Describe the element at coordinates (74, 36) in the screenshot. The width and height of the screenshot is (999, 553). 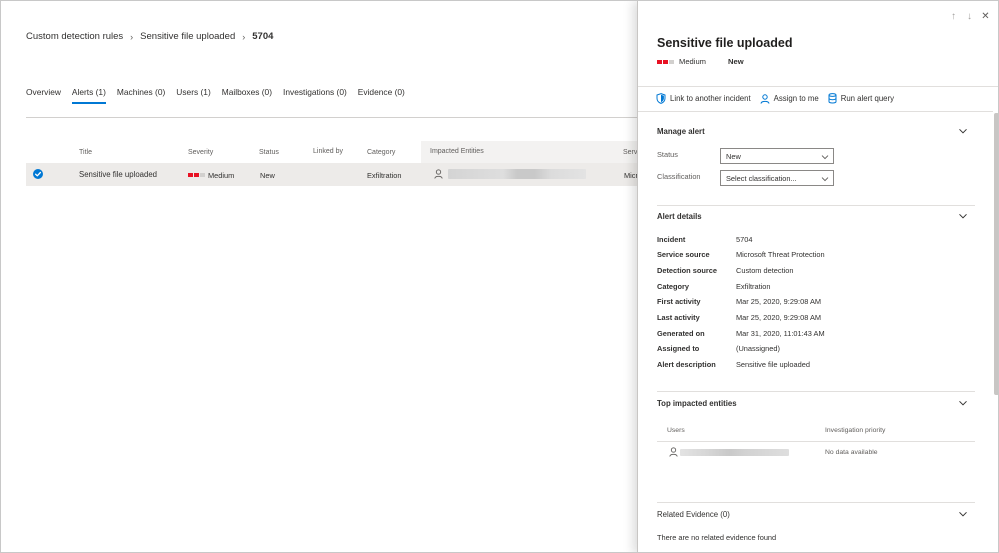
I see `breadcrumb-custom-detection-rules: Custom detection rules` at that location.